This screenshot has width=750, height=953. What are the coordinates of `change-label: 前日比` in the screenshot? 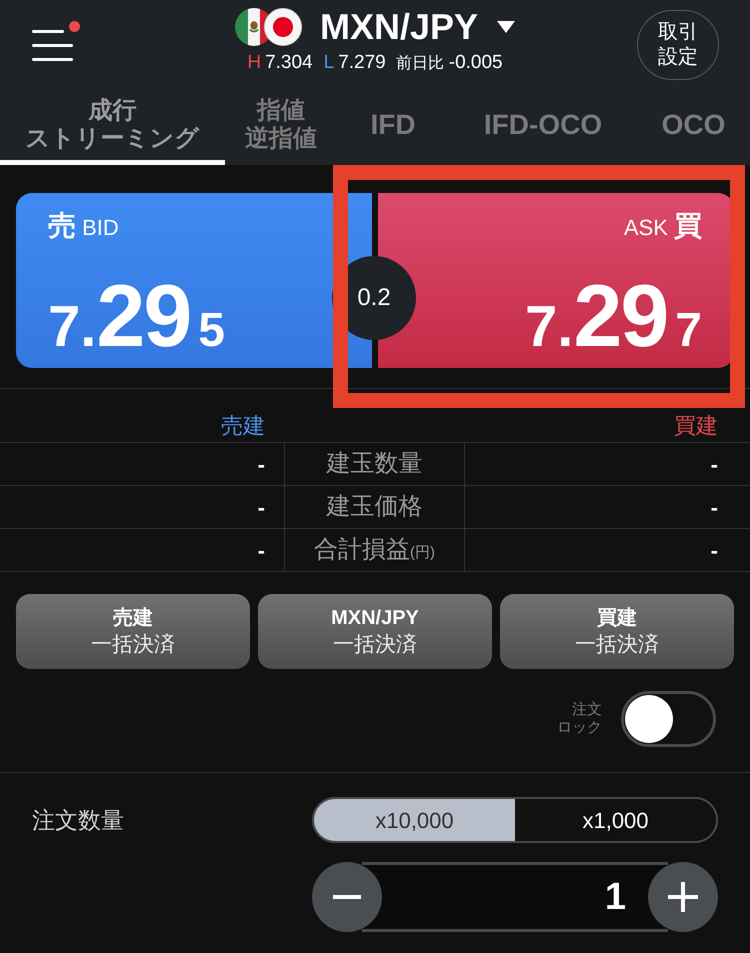 It's located at (420, 64).